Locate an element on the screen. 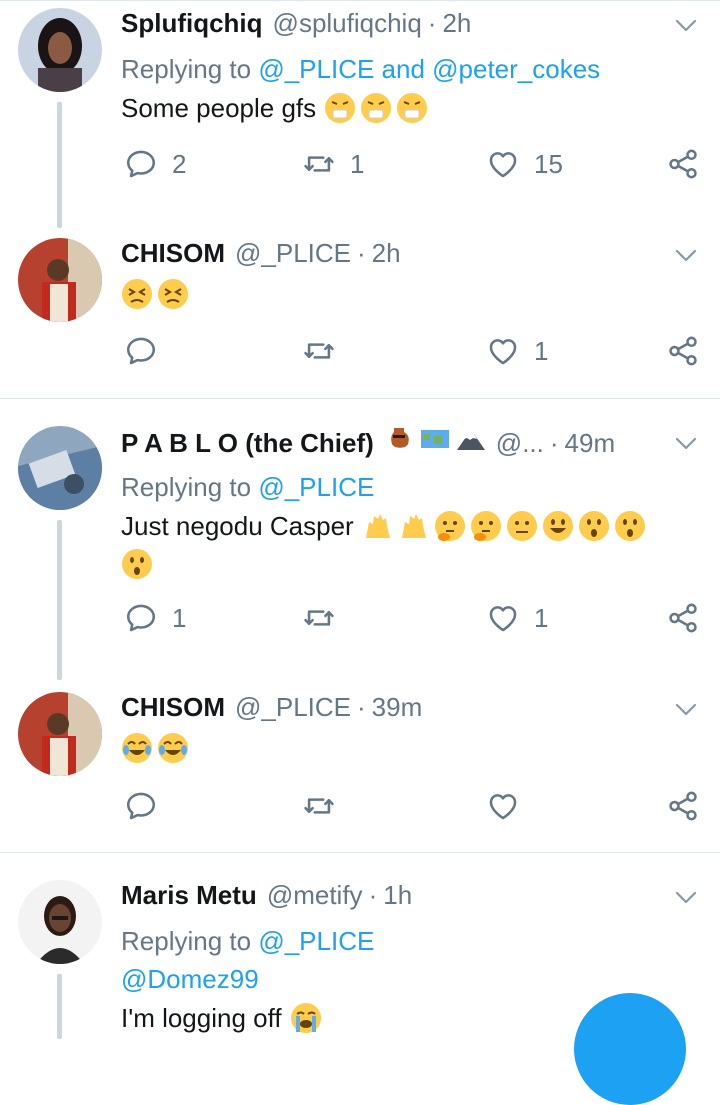 The image size is (720, 1105). like-button is located at coordinates (510, 806).